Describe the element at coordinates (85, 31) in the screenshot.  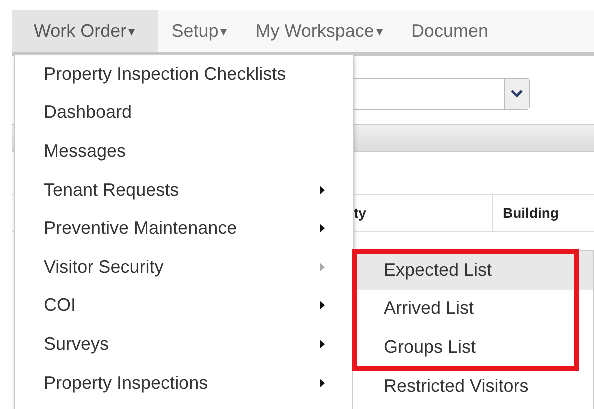
I see `nav-menu: Work Order▾` at that location.